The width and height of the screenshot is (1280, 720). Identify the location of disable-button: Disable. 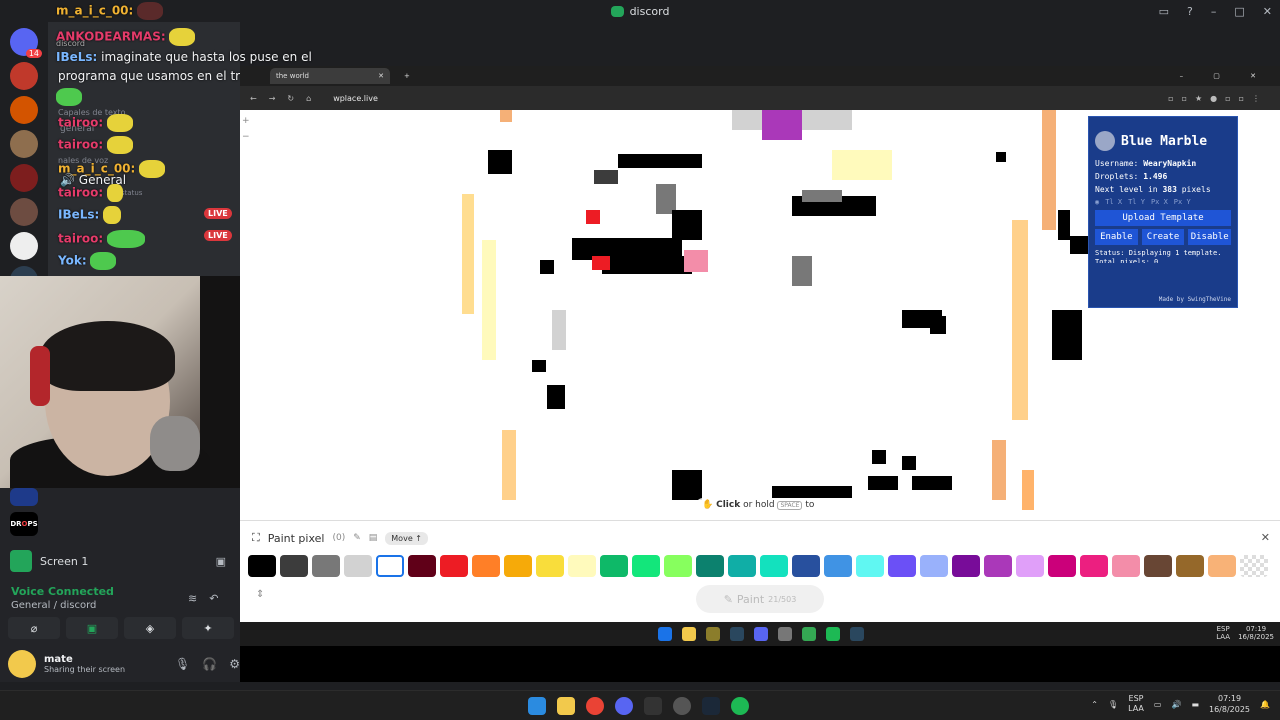
(1210, 237).